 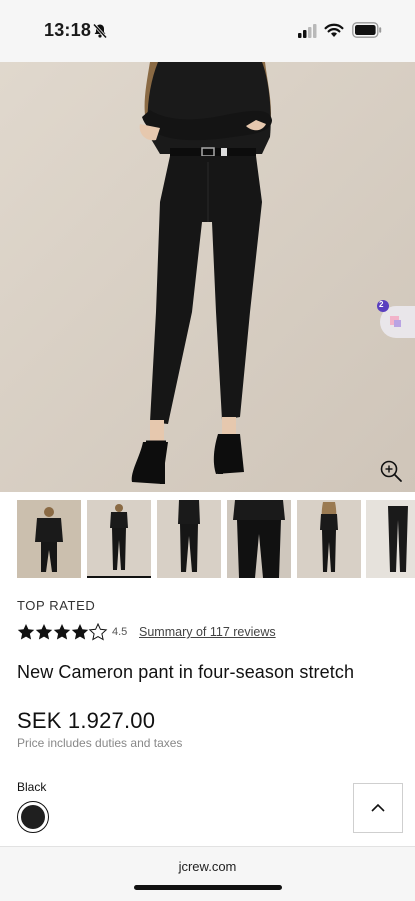 I want to click on silent-bell-icon, so click(x=100, y=33).